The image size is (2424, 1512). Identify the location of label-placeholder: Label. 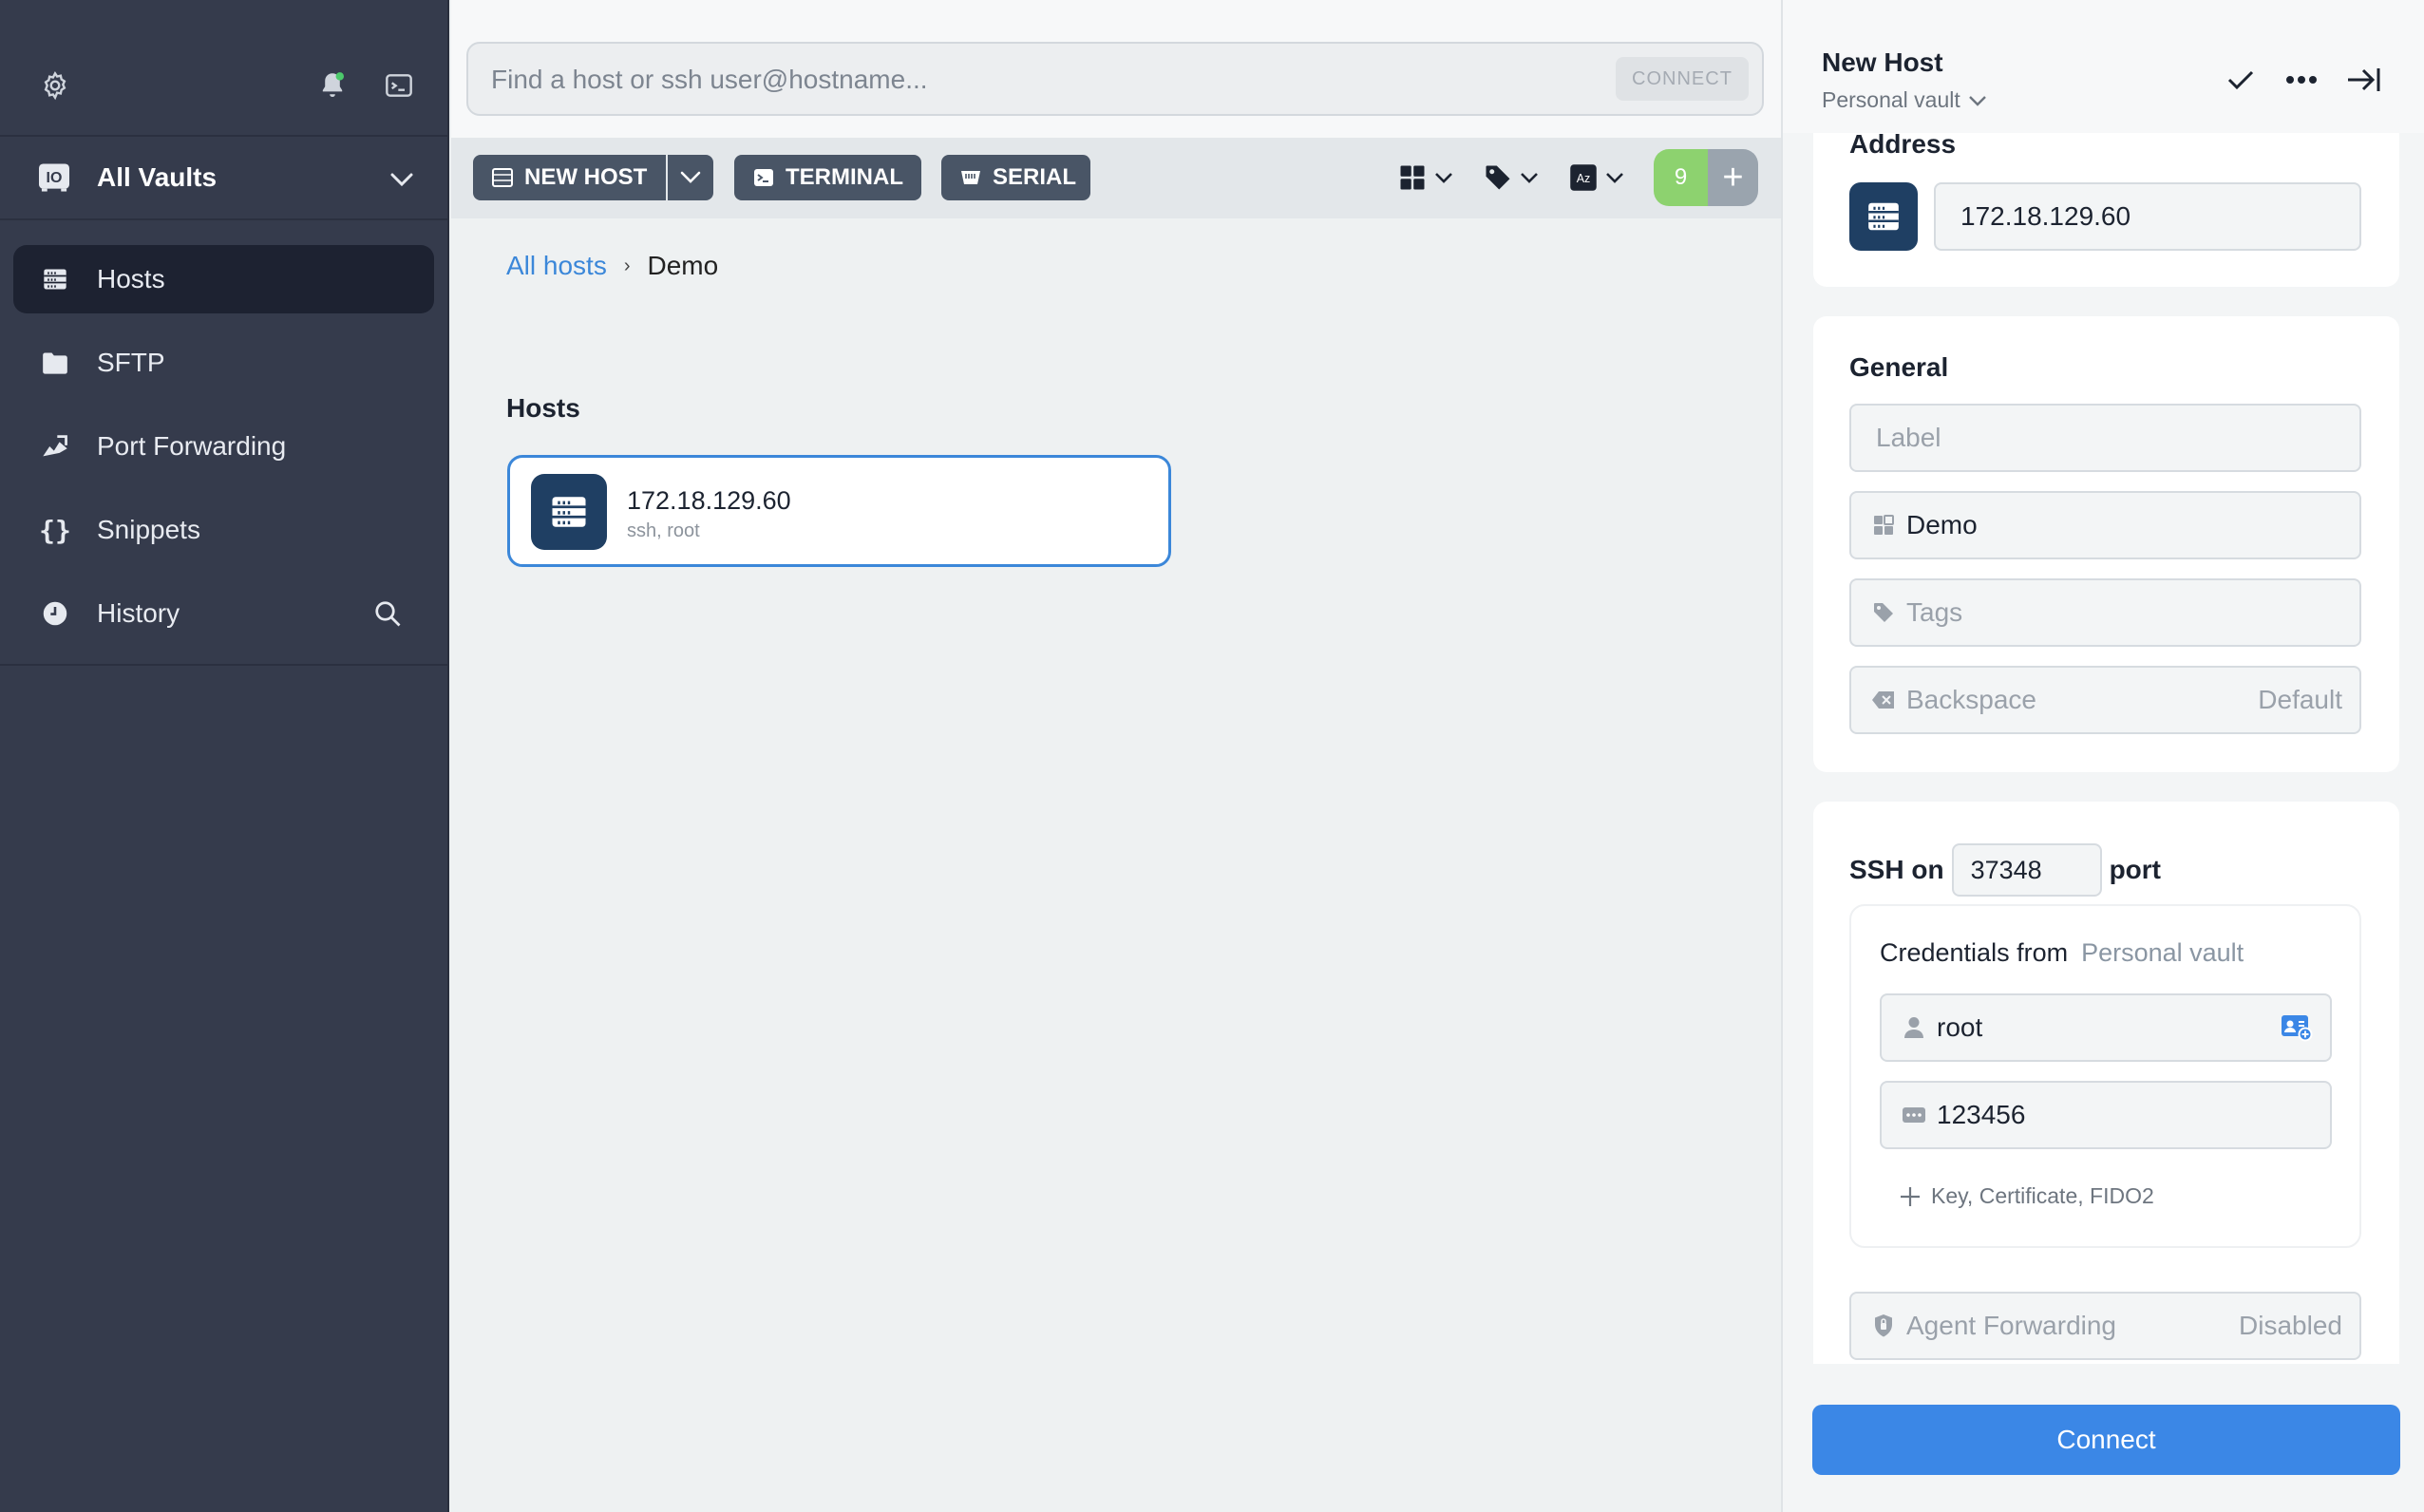
(1908, 438).